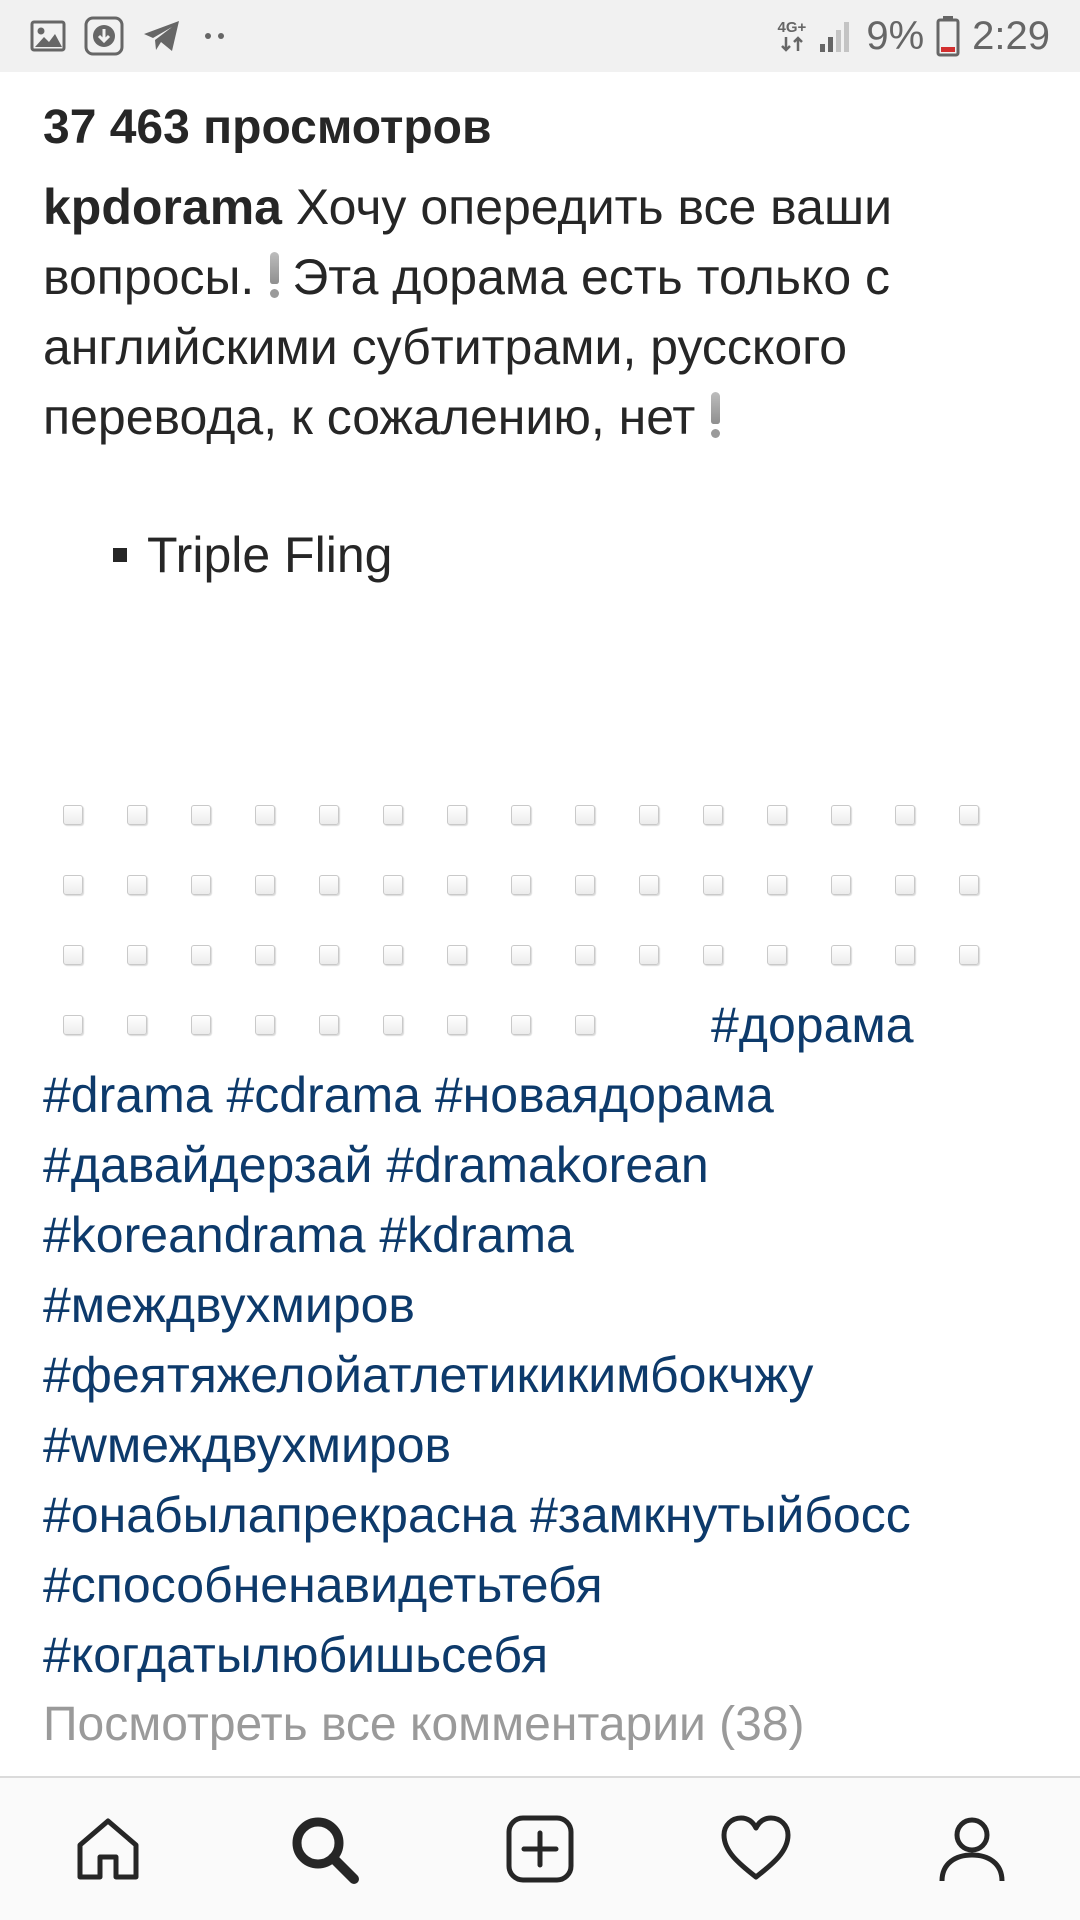 This screenshot has width=1080, height=1920. Describe the element at coordinates (295, 1655) in the screenshot. I see `hashtag-link: #когдатылюбишьсебя` at that location.